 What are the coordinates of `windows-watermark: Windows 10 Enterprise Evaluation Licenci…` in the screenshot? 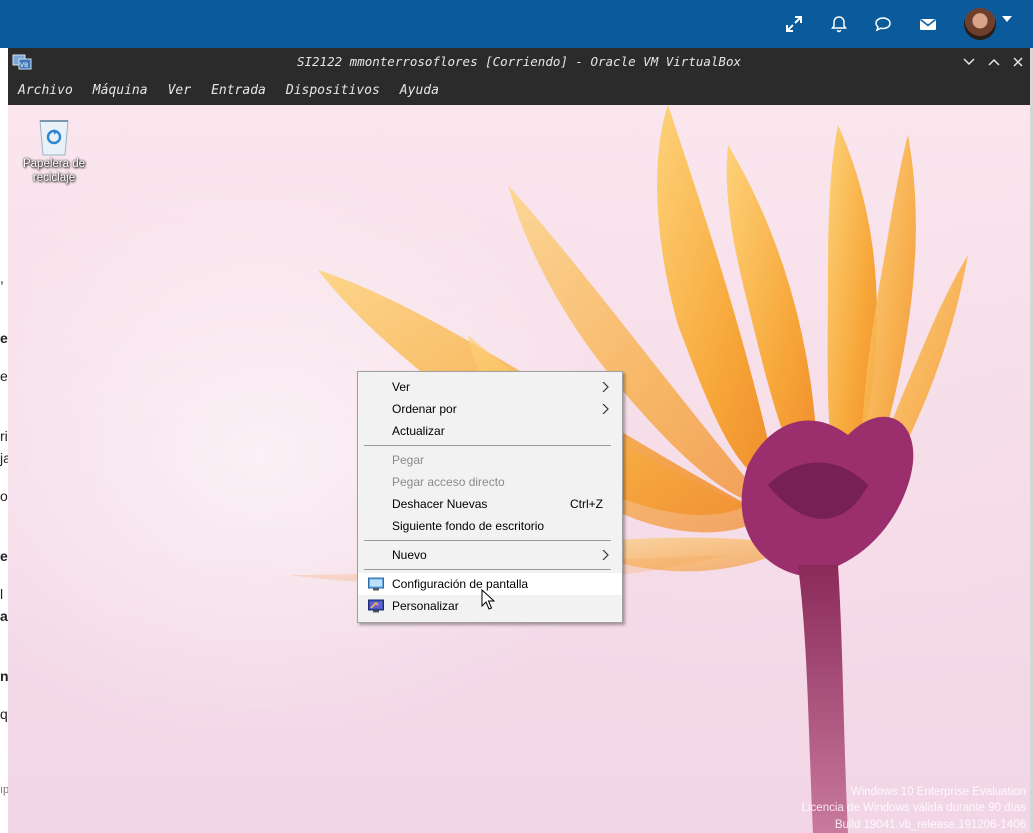 It's located at (914, 808).